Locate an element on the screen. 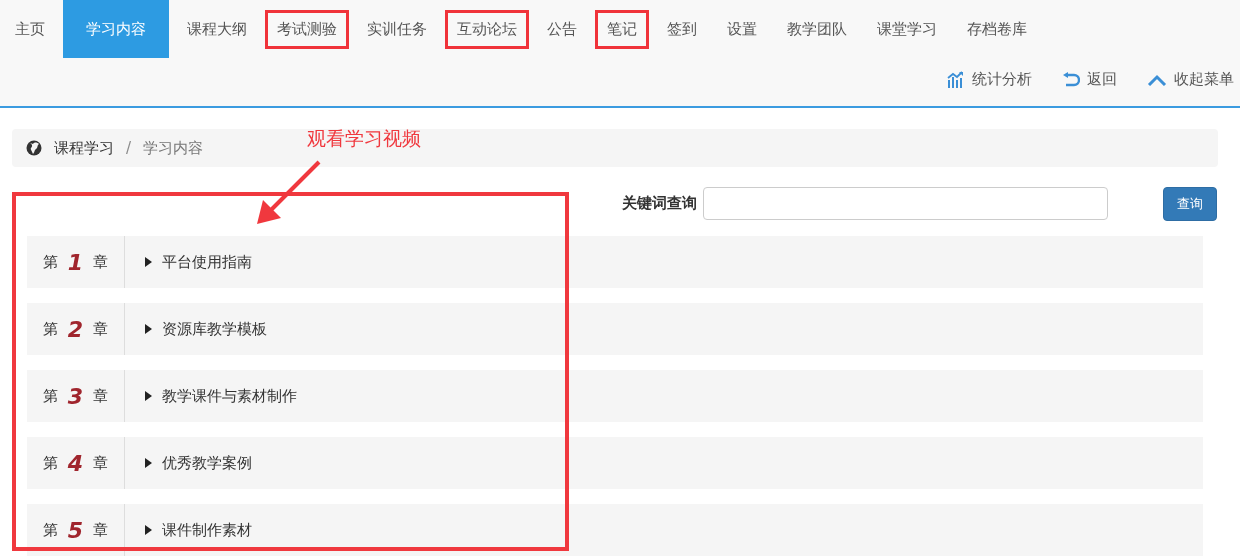 The height and width of the screenshot is (560, 1240). keyword-field is located at coordinates (905, 203).